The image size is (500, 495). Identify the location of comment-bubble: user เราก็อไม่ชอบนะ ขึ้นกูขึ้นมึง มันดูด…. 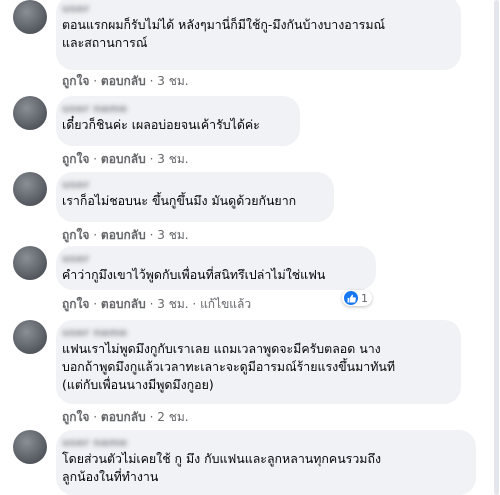
(195, 197).